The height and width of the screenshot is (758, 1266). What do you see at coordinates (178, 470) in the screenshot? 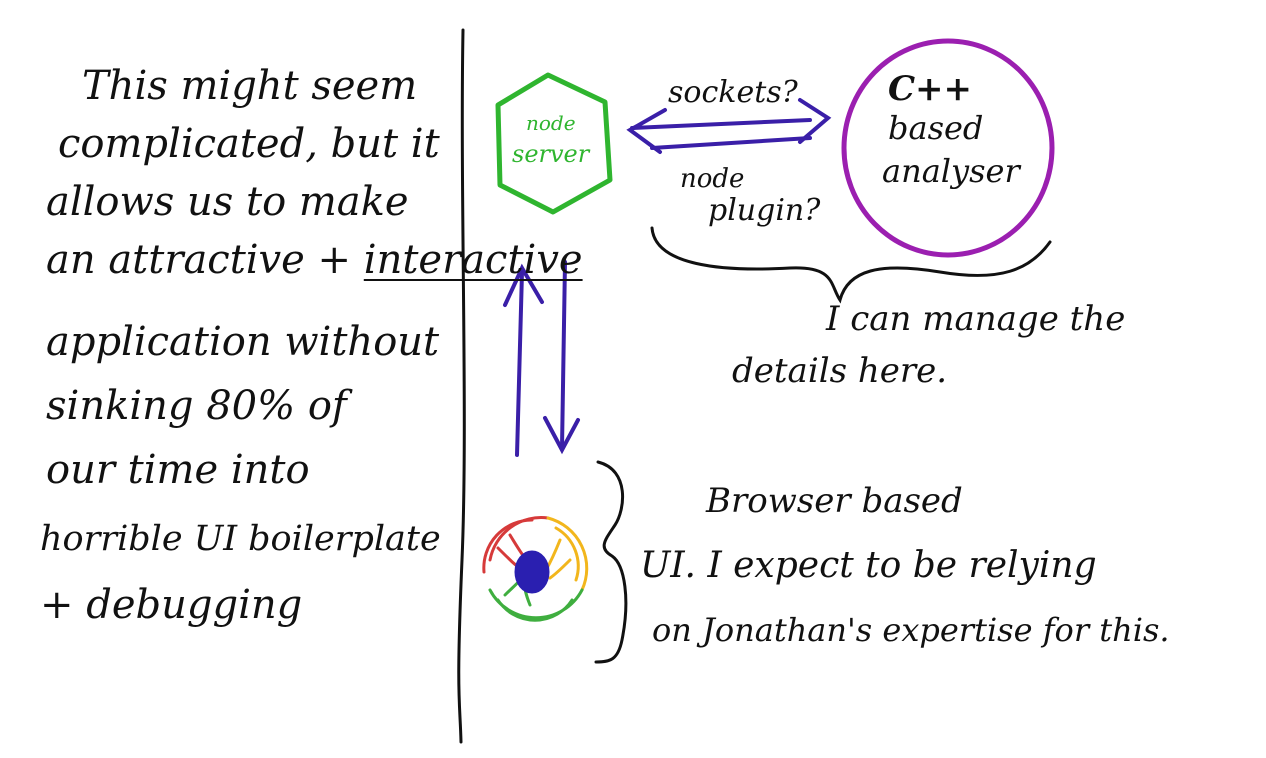
I see `left-text-line-7: our time into` at bounding box center [178, 470].